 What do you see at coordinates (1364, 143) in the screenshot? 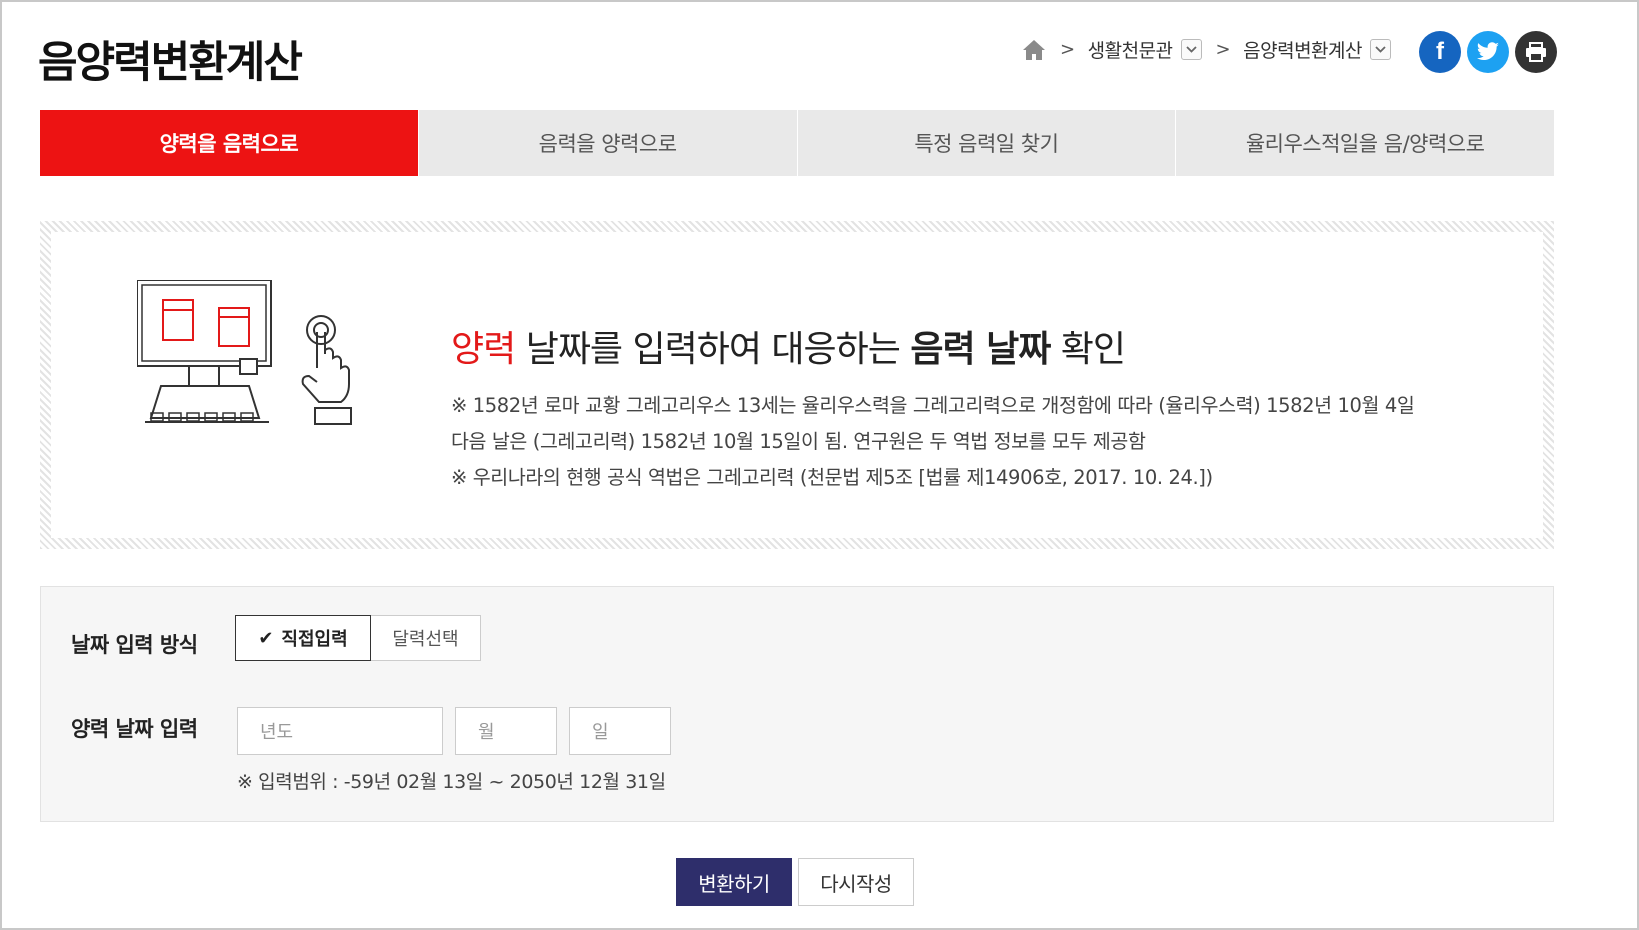
I see `tab-julian-day: 율리우스적일을 음/양력으로` at bounding box center [1364, 143].